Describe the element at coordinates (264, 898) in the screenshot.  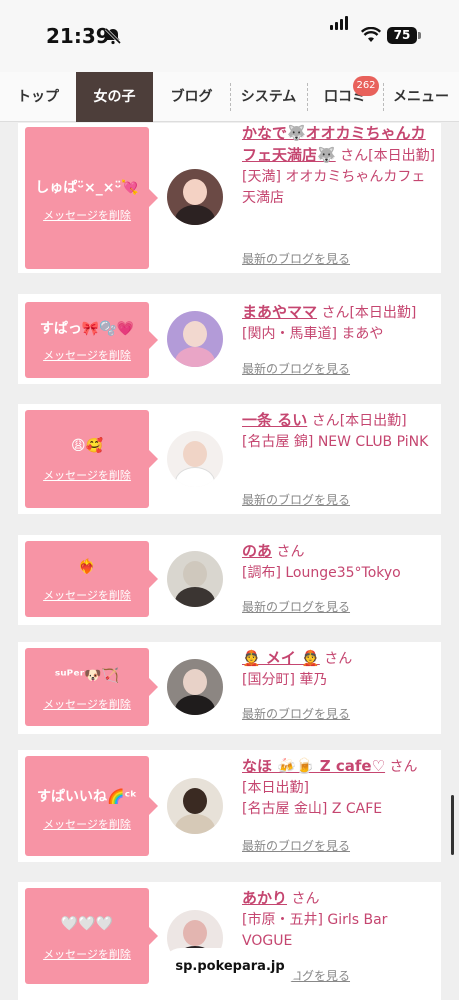
I see `girl-name-link: あかり` at that location.